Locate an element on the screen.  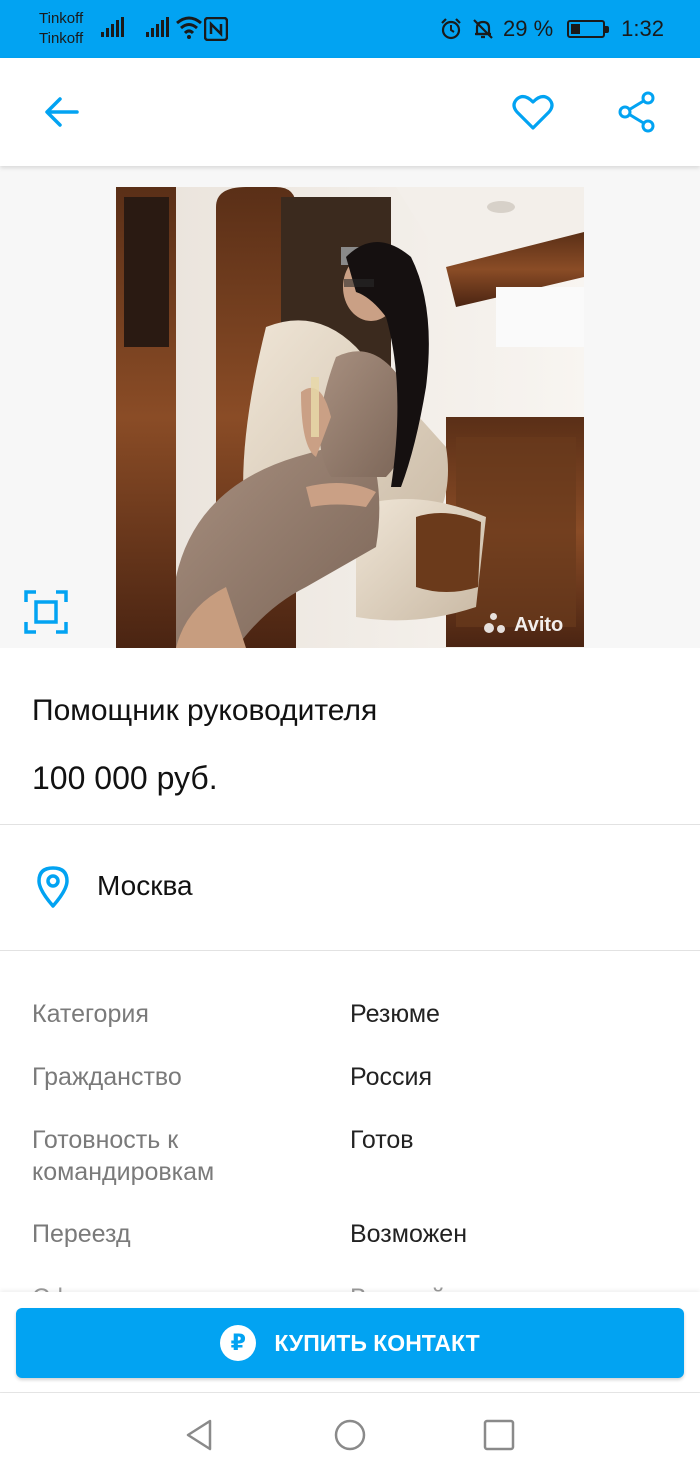
share-icon is located at coordinates (636, 112).